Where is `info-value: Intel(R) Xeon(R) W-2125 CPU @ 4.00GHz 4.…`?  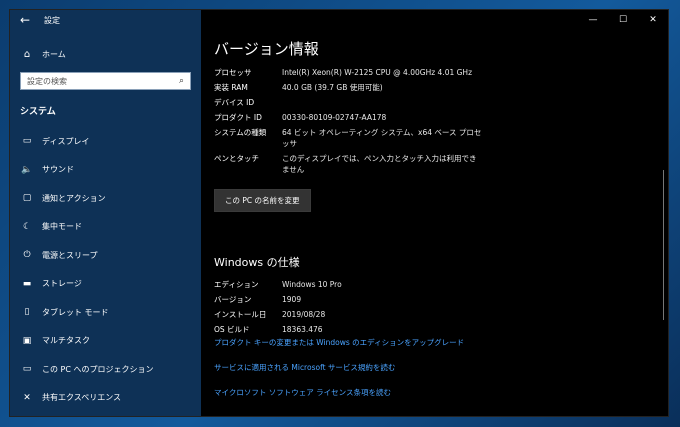 info-value: Intel(R) Xeon(R) W-2125 CPU @ 4.00GHz 4.… is located at coordinates (377, 72).